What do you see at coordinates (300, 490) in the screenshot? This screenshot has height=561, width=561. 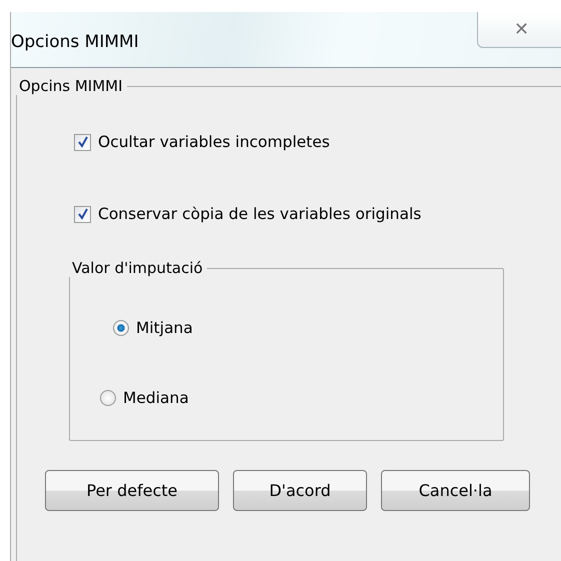 I see `dialog-button: D'acord` at bounding box center [300, 490].